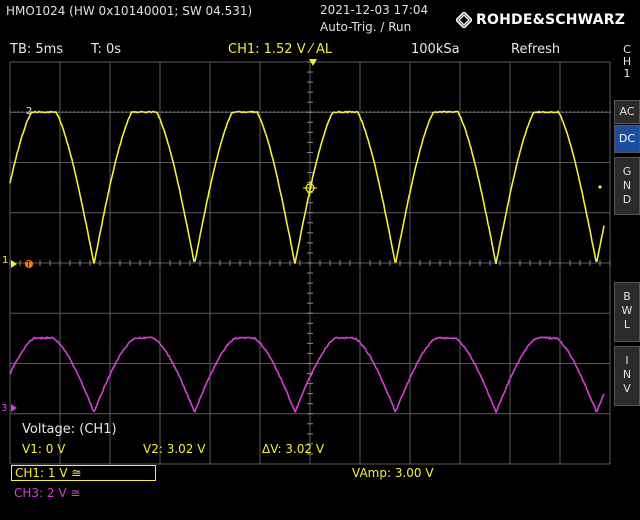  What do you see at coordinates (5, 260) in the screenshot?
I see `ch1-ref-label: 1` at bounding box center [5, 260].